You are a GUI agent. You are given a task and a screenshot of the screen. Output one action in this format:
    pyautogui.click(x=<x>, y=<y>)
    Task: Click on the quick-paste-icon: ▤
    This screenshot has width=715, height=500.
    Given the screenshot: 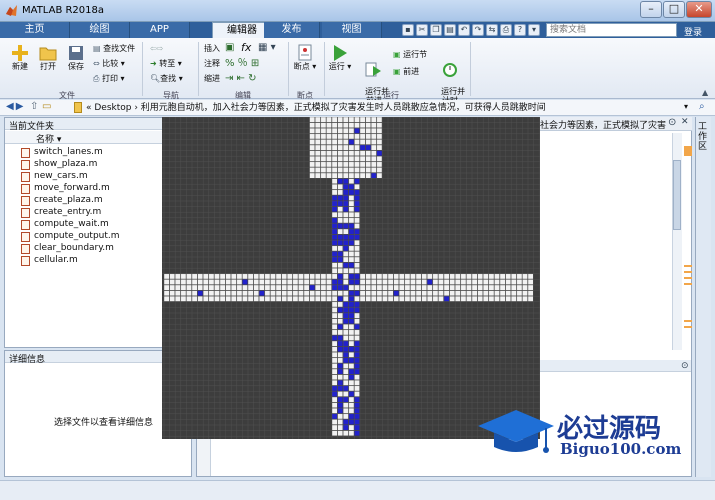 What is the action you would take?
    pyautogui.click(x=450, y=30)
    